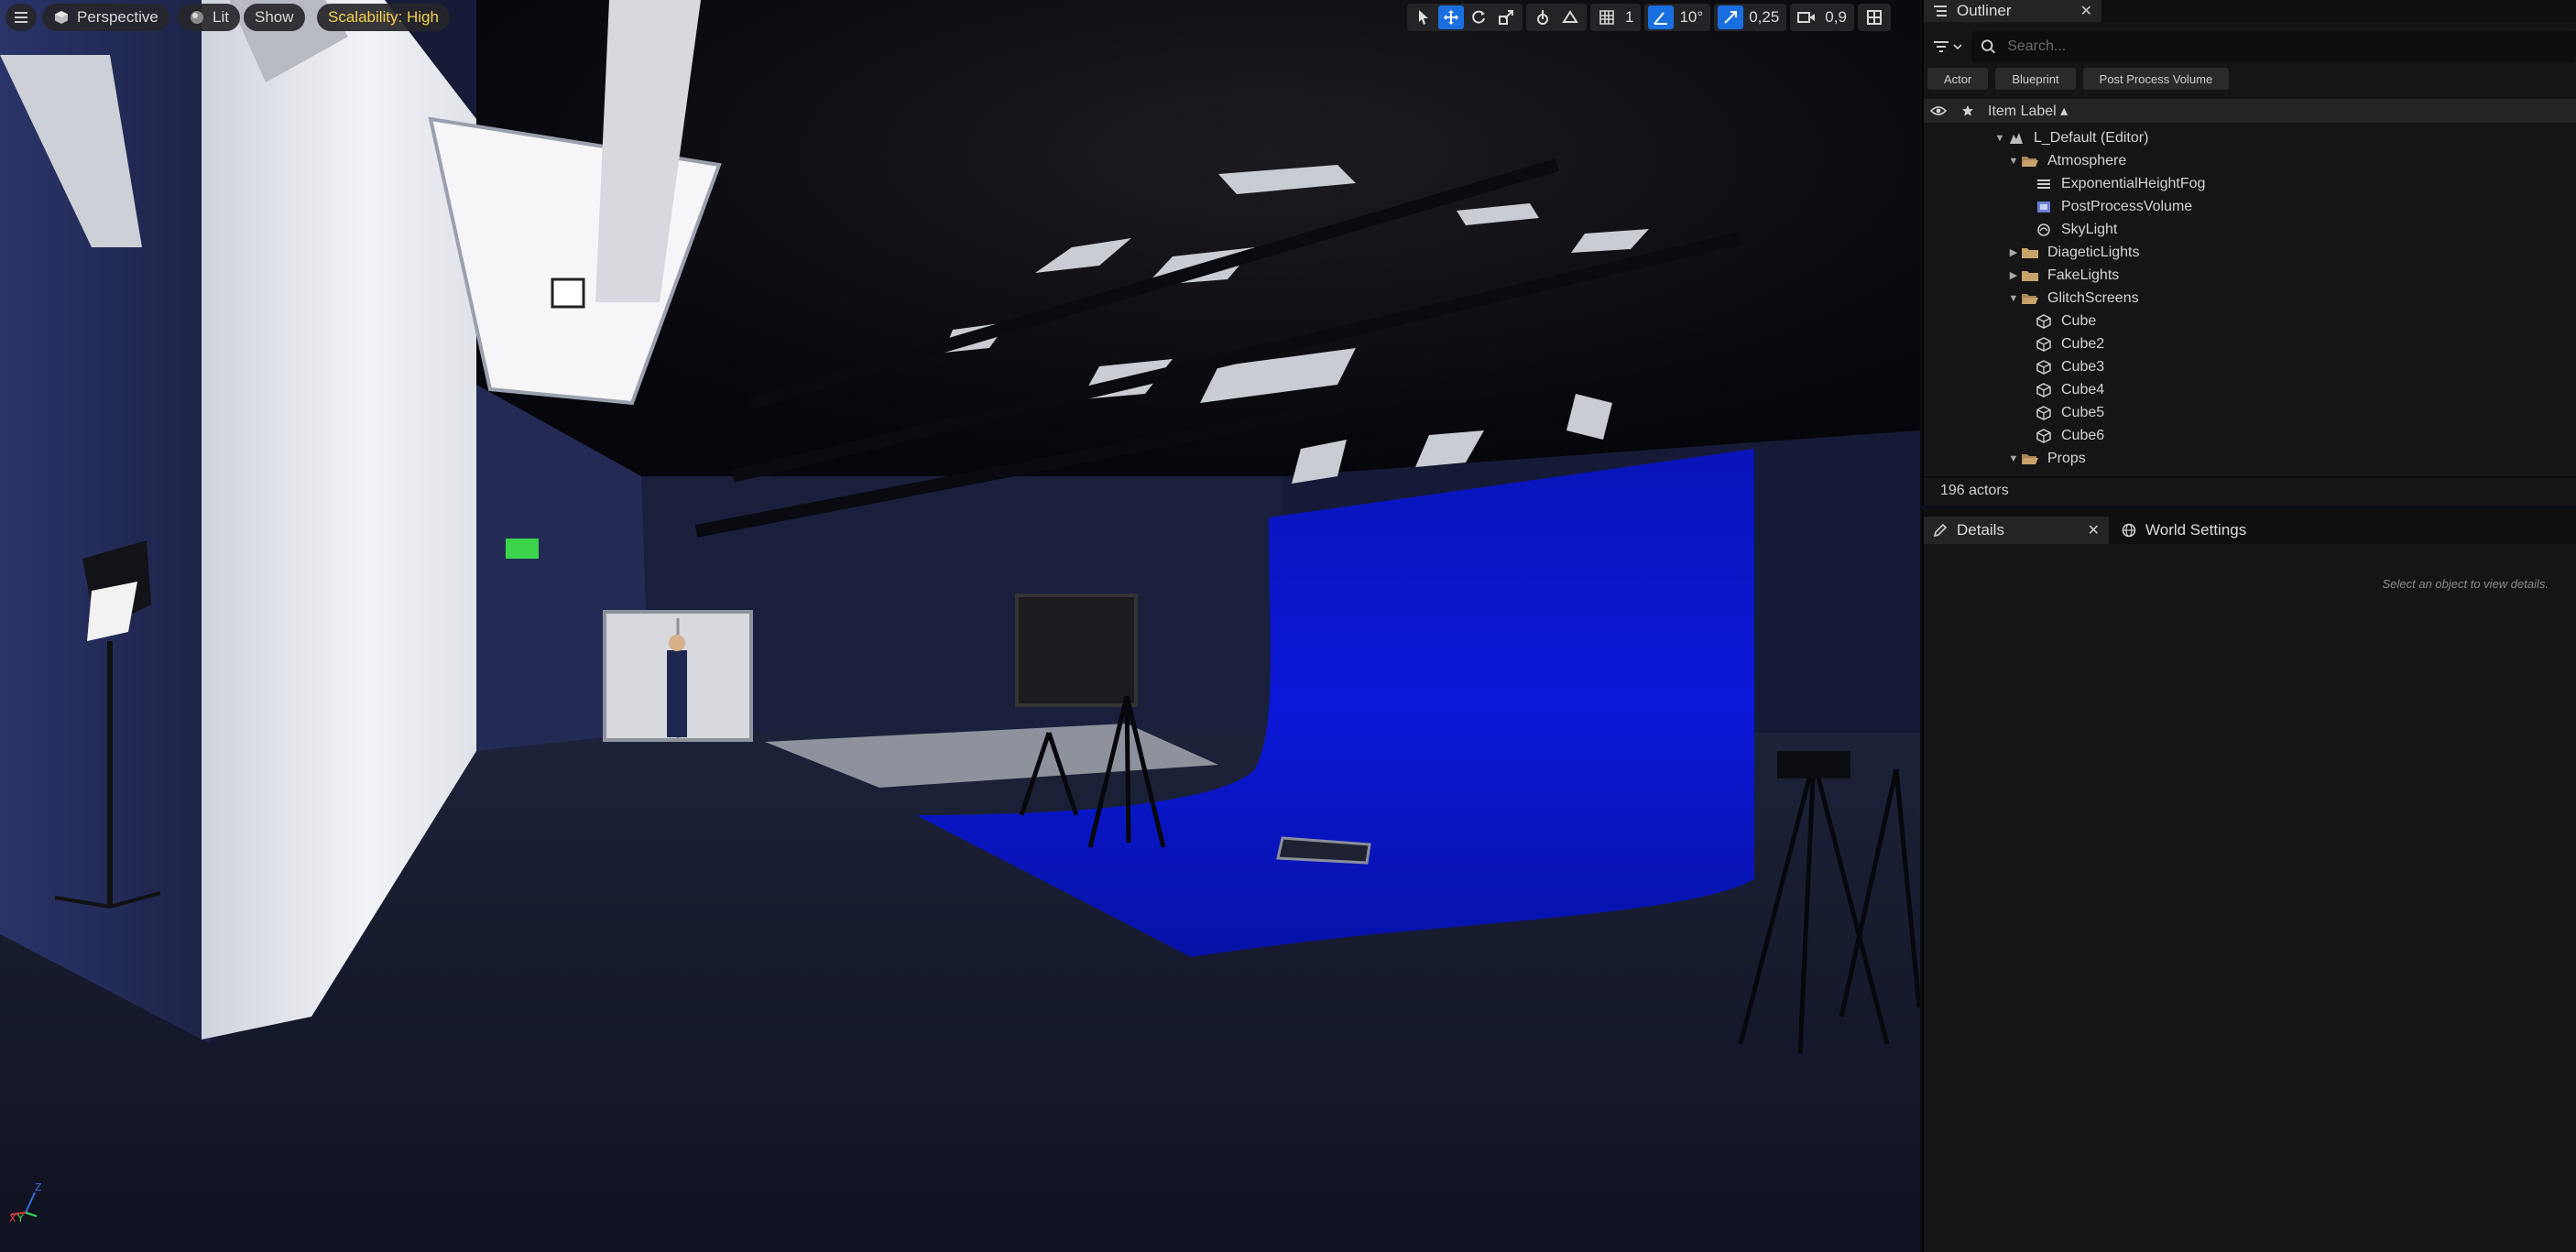 This screenshot has height=1252, width=2576. I want to click on filter-chip-blueprint: Blueprint, so click(2036, 79).